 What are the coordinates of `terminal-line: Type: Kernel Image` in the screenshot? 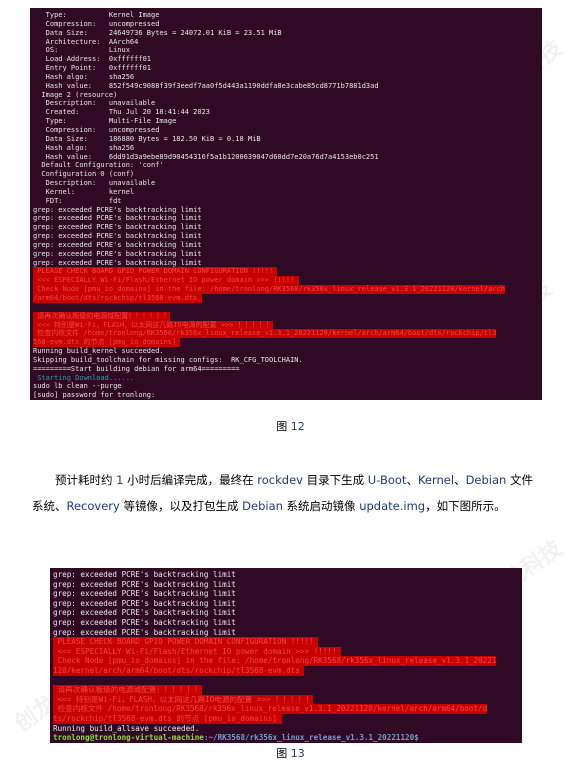 It's located at (287, 15).